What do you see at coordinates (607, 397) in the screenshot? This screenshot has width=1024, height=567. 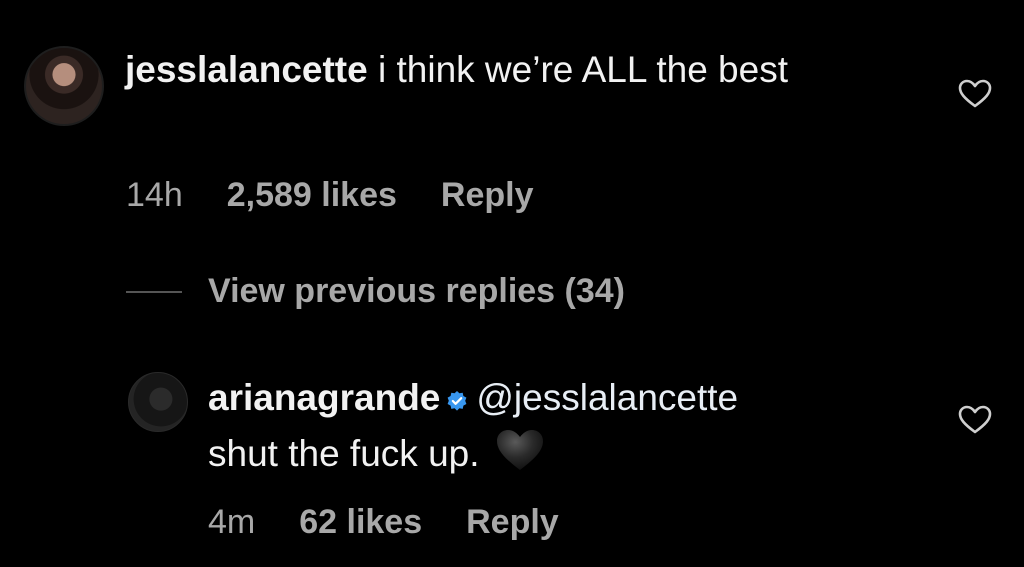 I see `reply-mention-link: @jesslalancette` at bounding box center [607, 397].